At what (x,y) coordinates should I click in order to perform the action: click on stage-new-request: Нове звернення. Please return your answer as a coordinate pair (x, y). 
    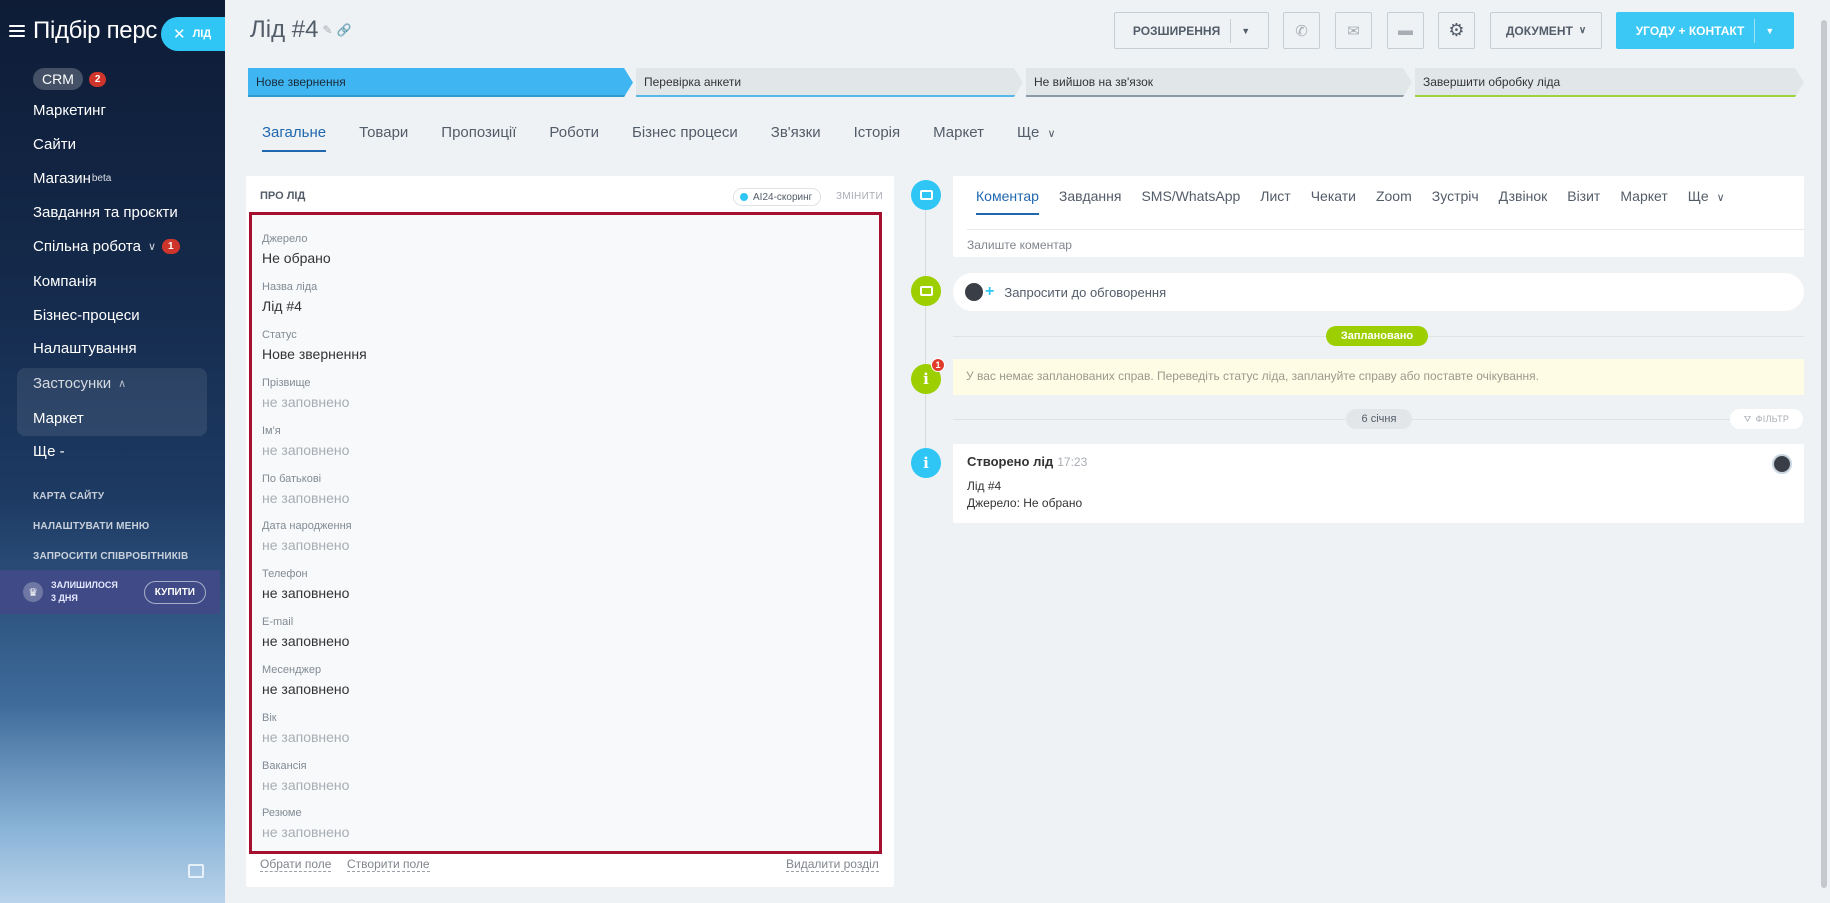
    Looking at the image, I should click on (440, 82).